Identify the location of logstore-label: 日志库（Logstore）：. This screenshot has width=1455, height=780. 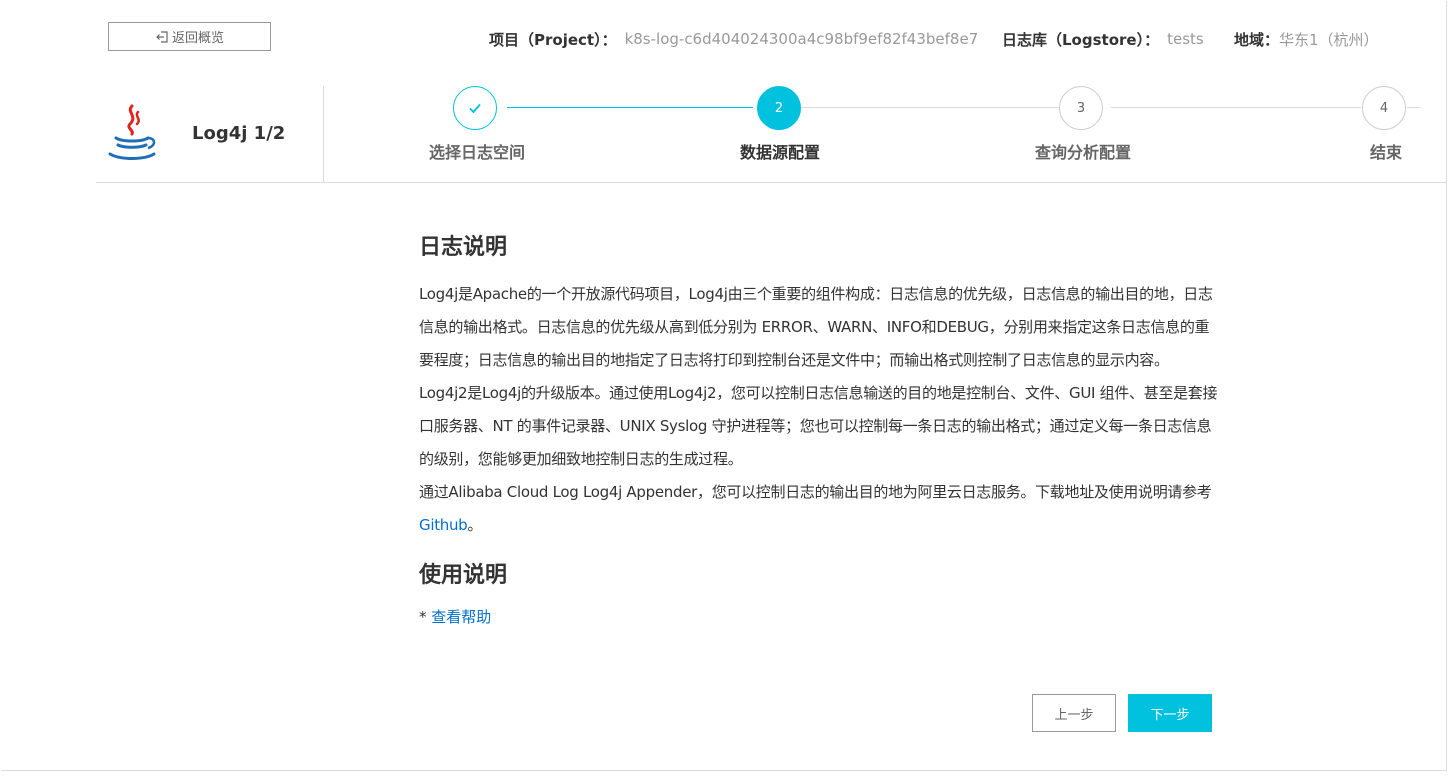
(1081, 39).